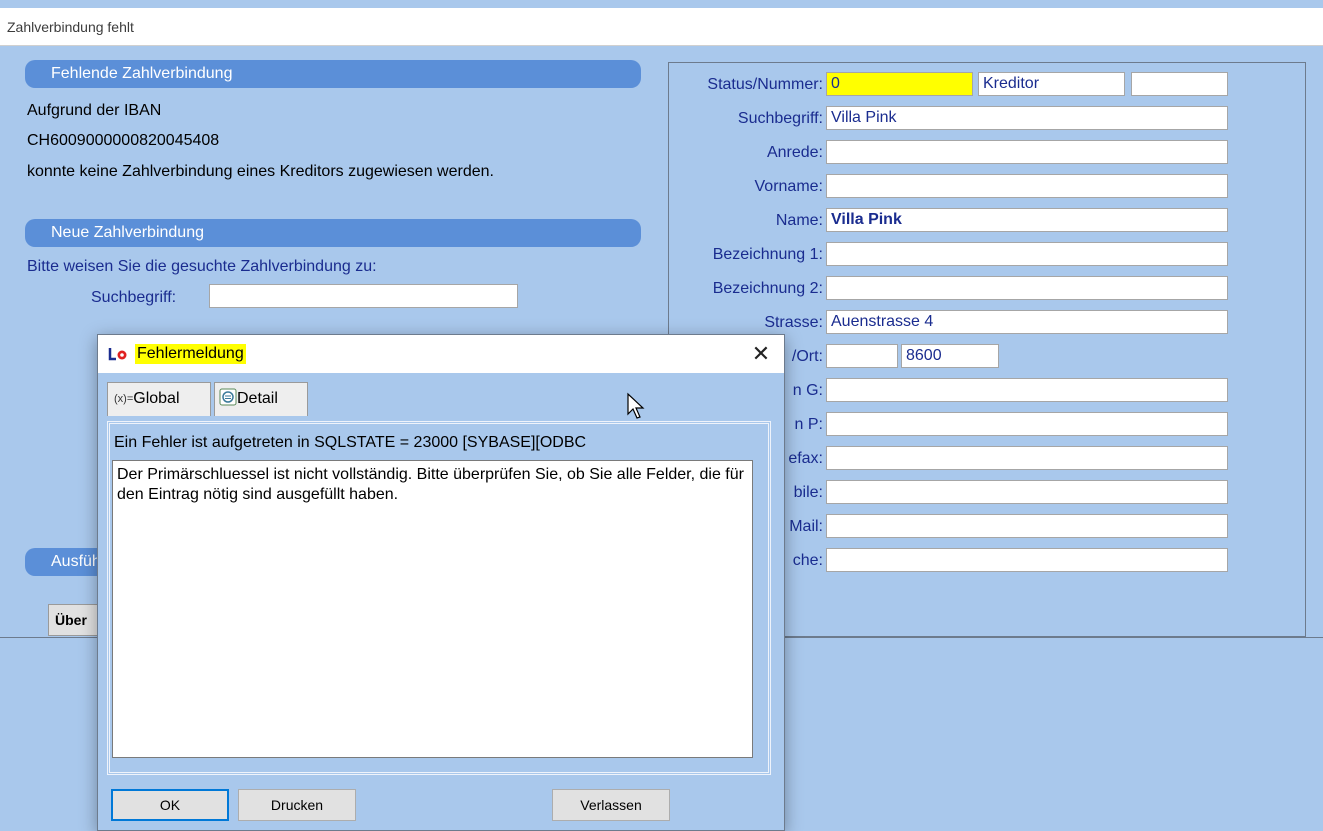 The height and width of the screenshot is (831, 1323). Describe the element at coordinates (1027, 458) in the screenshot. I see `fax-field` at that location.